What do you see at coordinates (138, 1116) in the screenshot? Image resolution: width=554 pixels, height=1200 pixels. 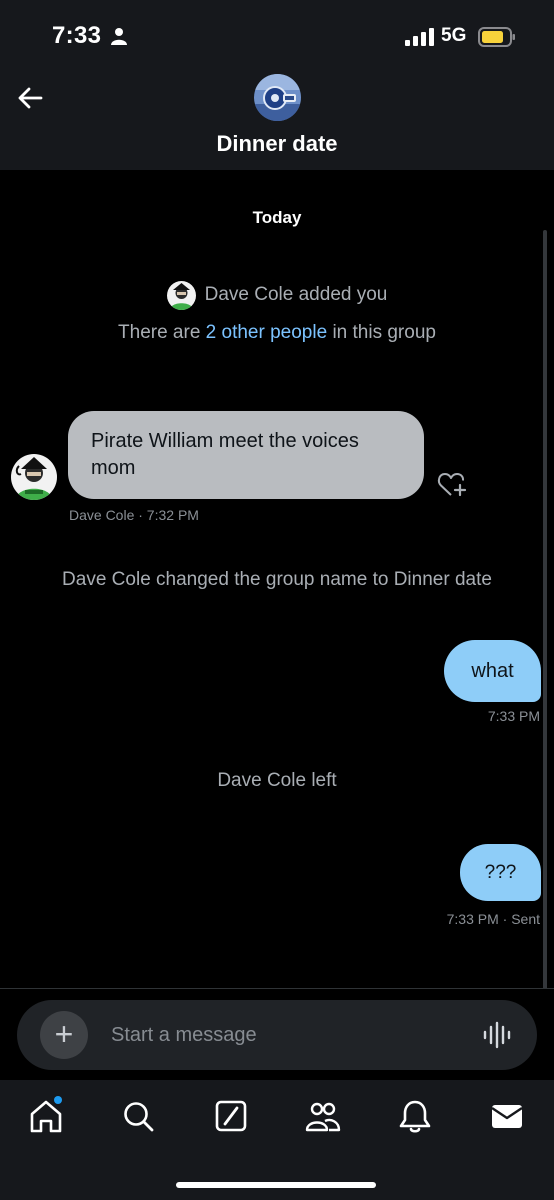 I see `search-icon` at bounding box center [138, 1116].